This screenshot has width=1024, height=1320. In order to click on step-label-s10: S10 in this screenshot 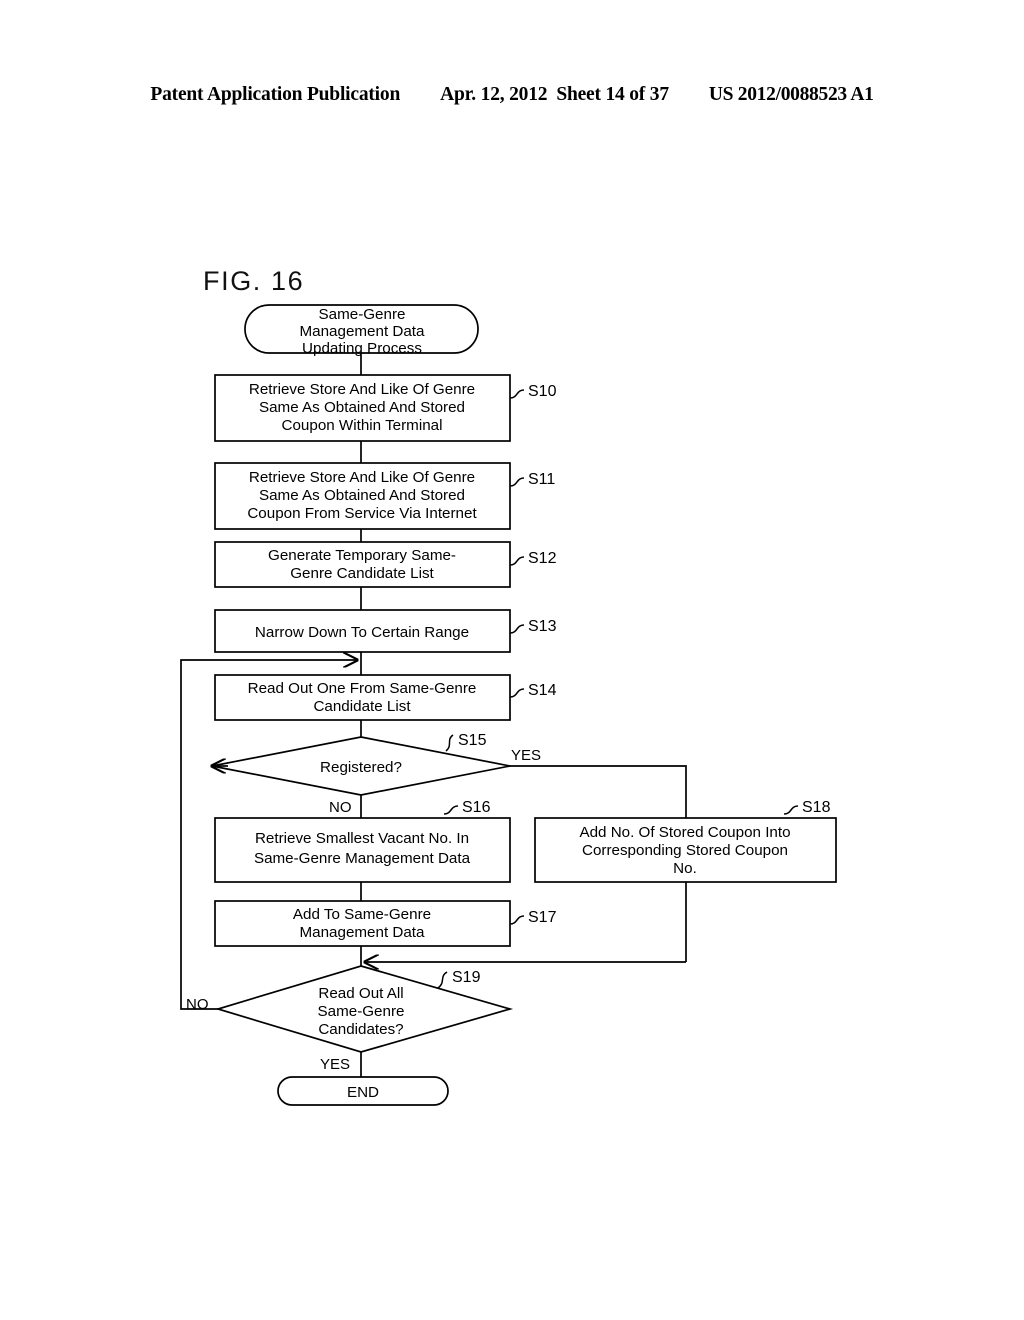, I will do `click(542, 391)`.